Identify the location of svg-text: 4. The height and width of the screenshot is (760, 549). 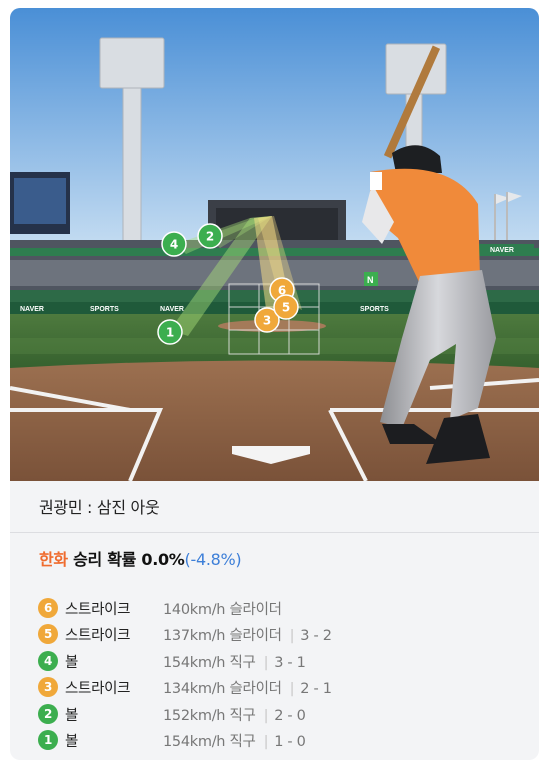
(174, 245).